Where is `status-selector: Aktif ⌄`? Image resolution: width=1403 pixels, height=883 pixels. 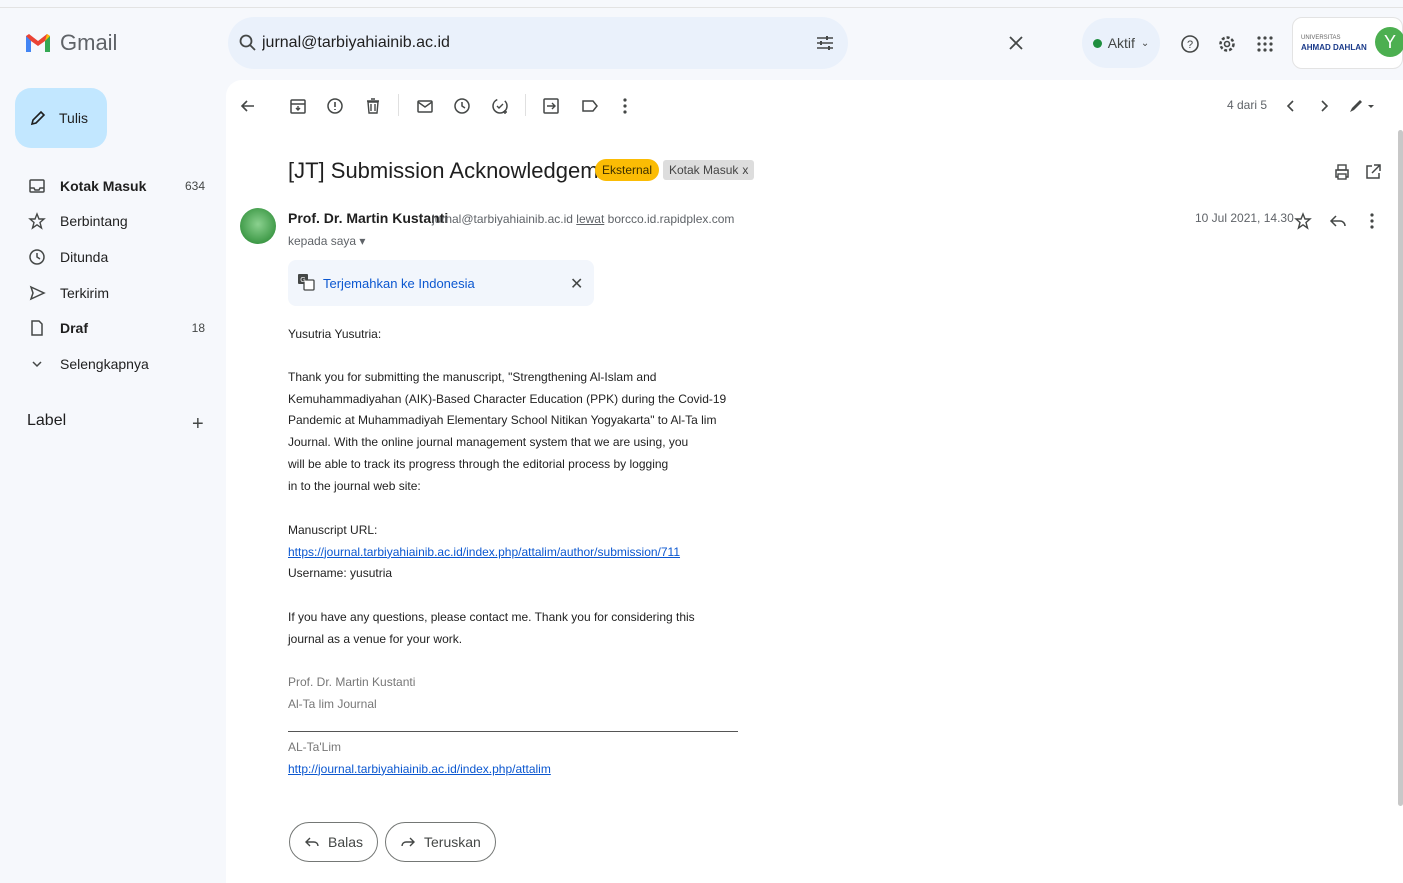 status-selector: Aktif ⌄ is located at coordinates (1121, 43).